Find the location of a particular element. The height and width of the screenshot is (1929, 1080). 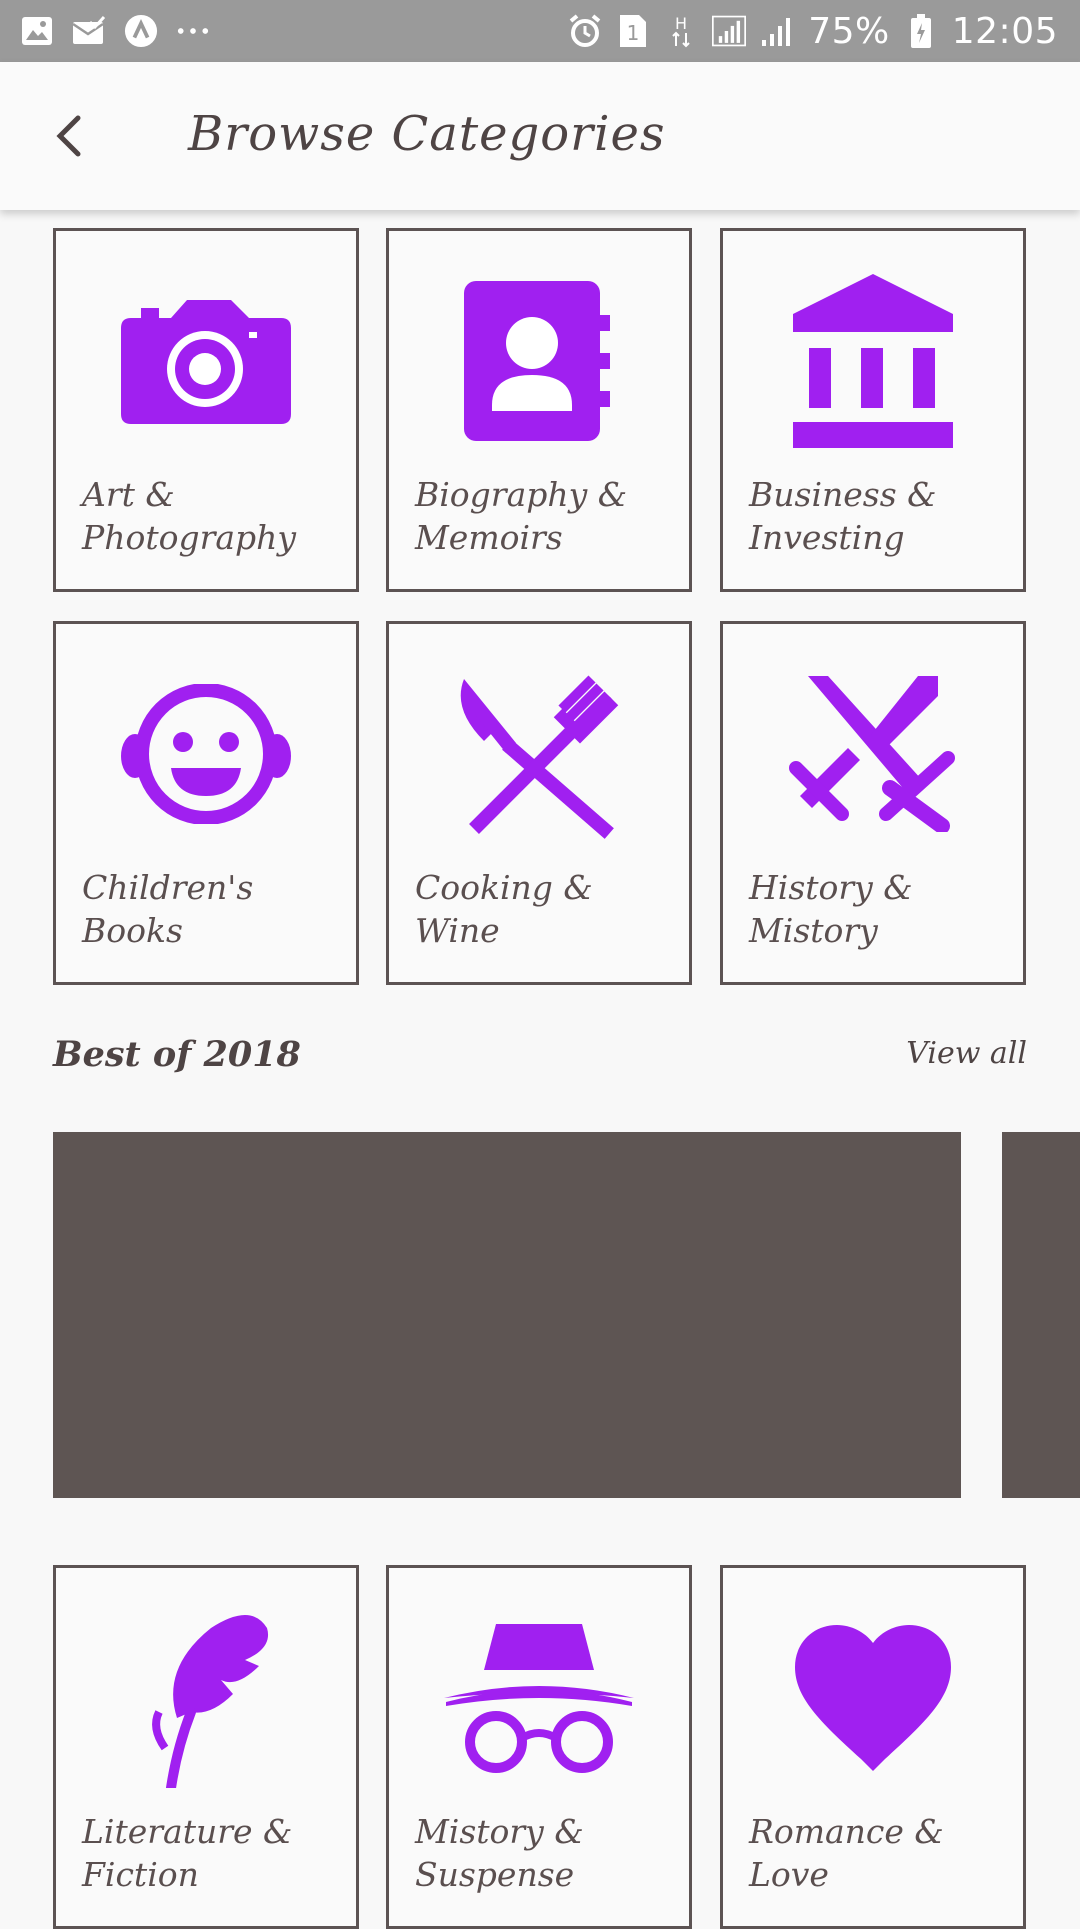

status-bar-right: 1 H 75% 12:05 is located at coordinates (813, 31).